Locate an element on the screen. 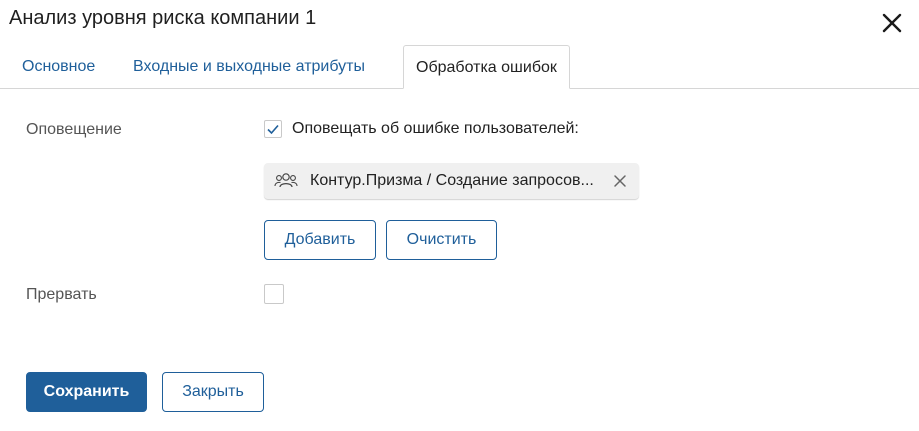  tab-error-handling: Обработка ошибок is located at coordinates (486, 67).